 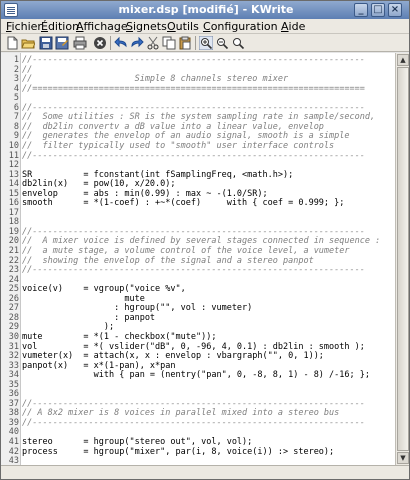 I want to click on line-number: 3, so click(x=16, y=79).